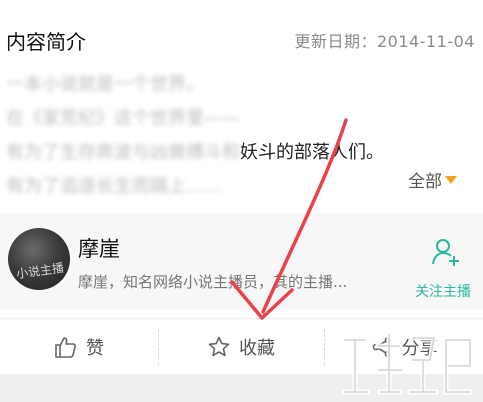  Describe the element at coordinates (79, 347) in the screenshot. I see `like-button: 赞` at that location.